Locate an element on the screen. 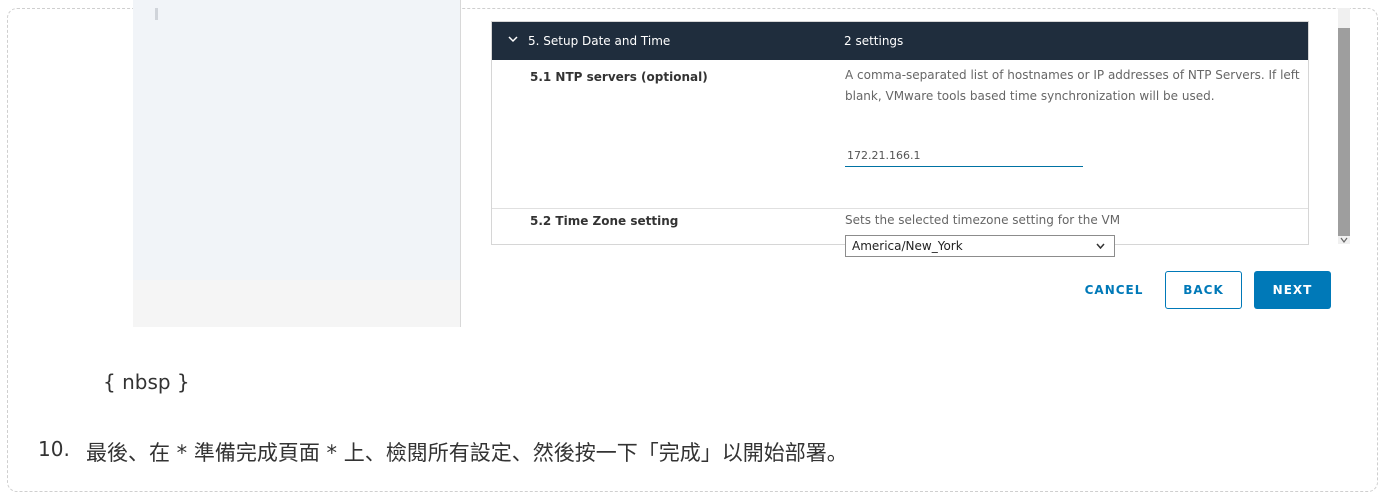 The width and height of the screenshot is (1385, 499). section-header-date-time: 5. Setup Date and Time 2 settings is located at coordinates (900, 41).